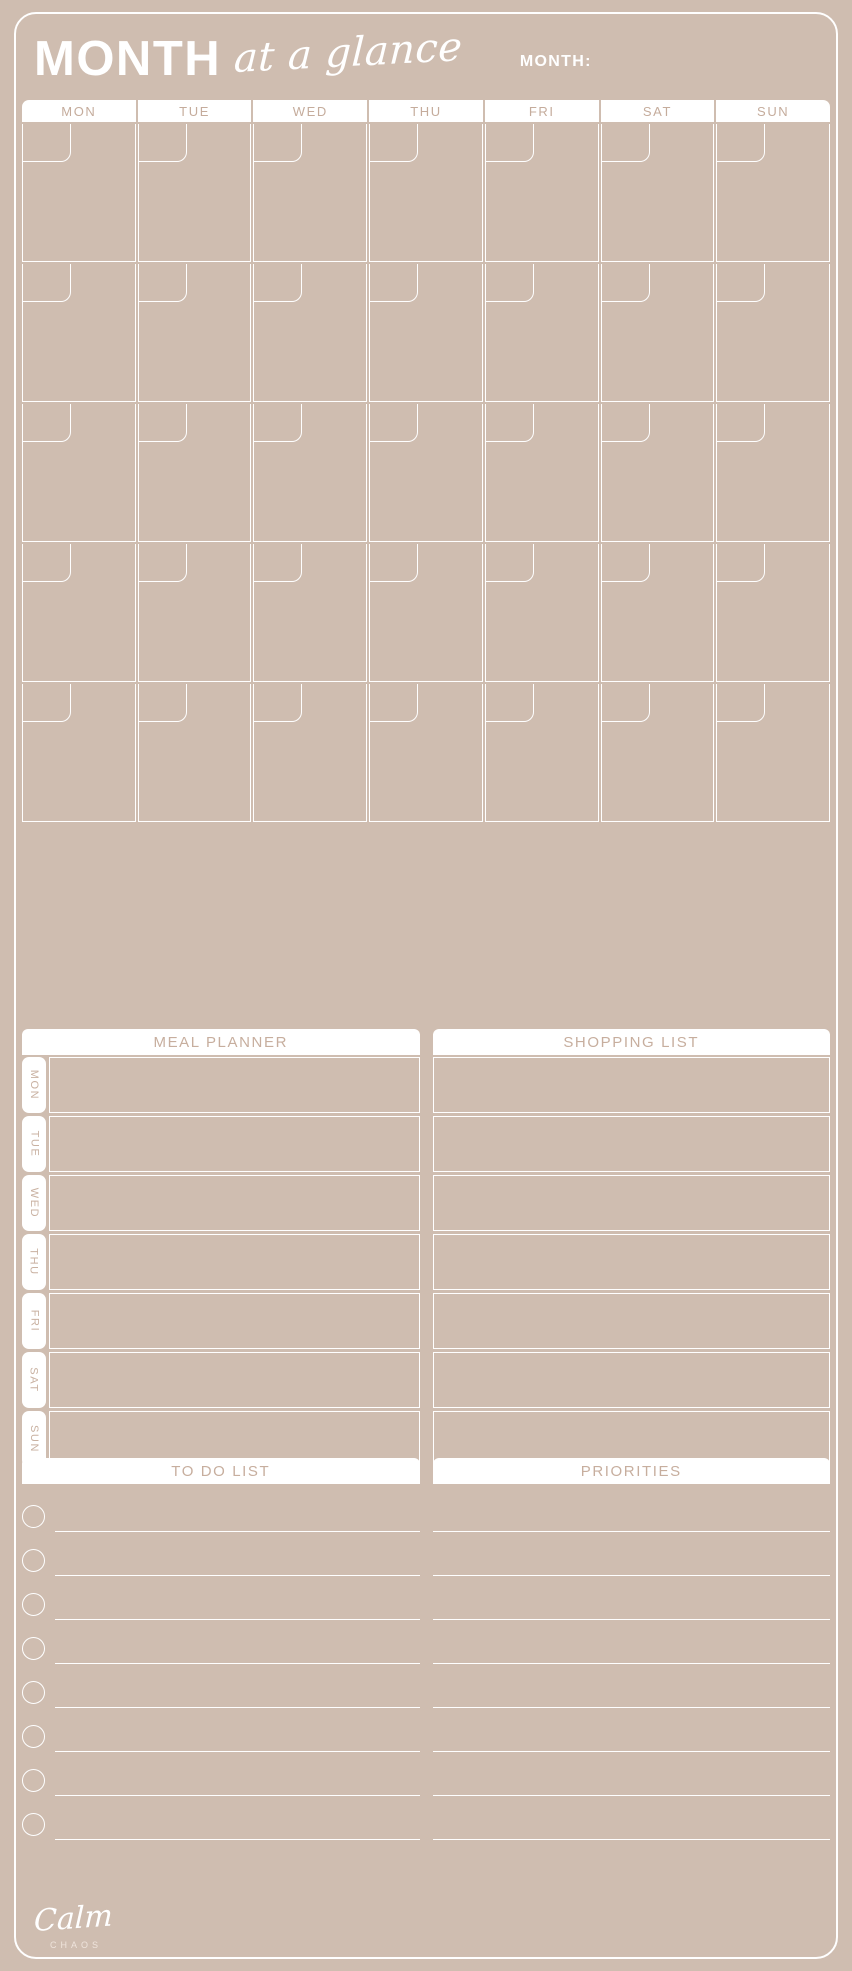 The height and width of the screenshot is (1971, 852). Describe the element at coordinates (556, 62) in the screenshot. I see `month-field-label: MONTH:` at that location.